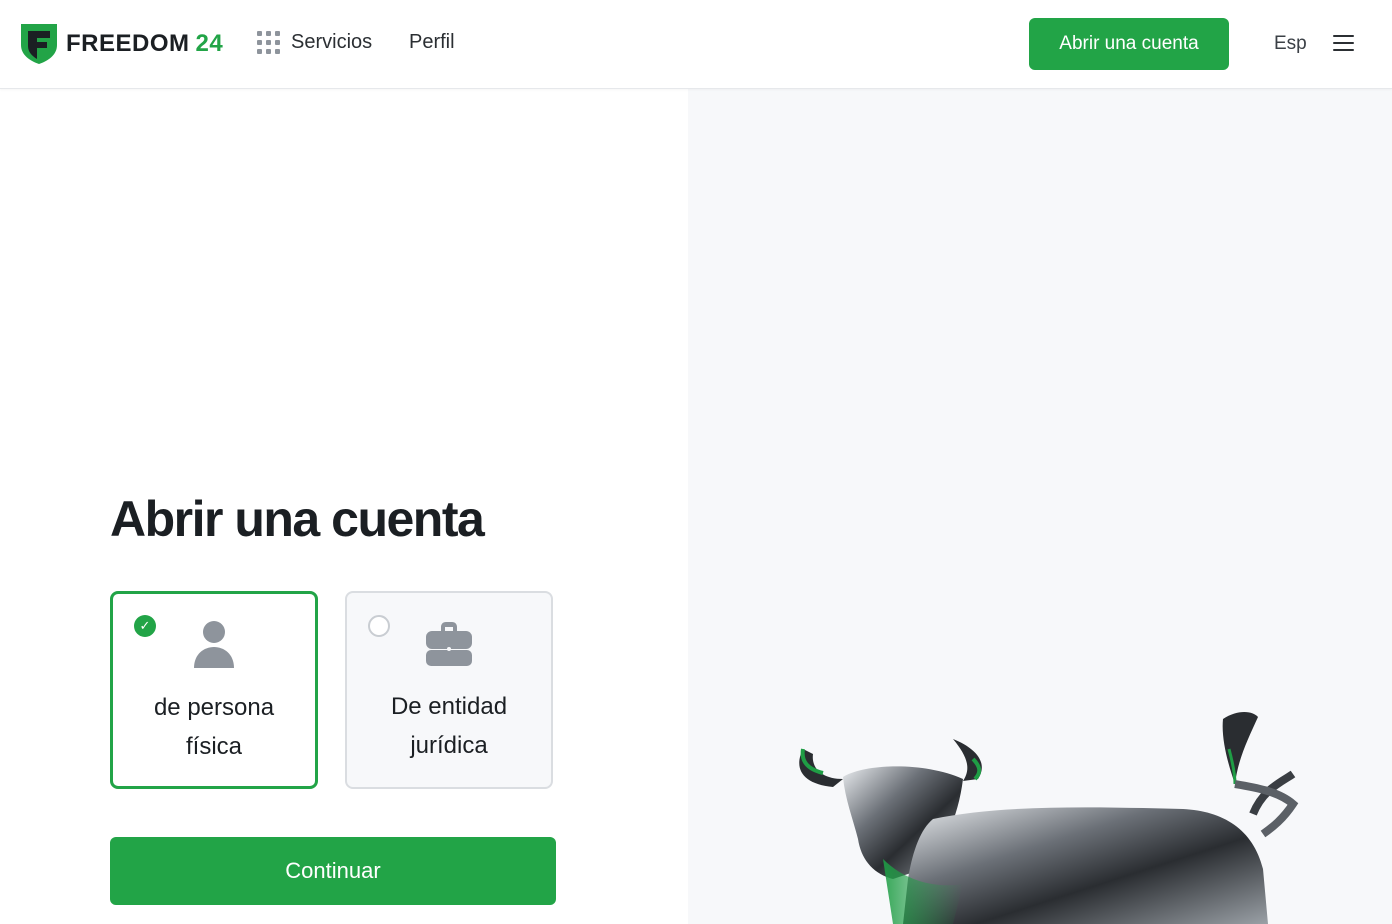 The width and height of the screenshot is (1392, 924). What do you see at coordinates (269, 42) in the screenshot?
I see `grid-icon` at bounding box center [269, 42].